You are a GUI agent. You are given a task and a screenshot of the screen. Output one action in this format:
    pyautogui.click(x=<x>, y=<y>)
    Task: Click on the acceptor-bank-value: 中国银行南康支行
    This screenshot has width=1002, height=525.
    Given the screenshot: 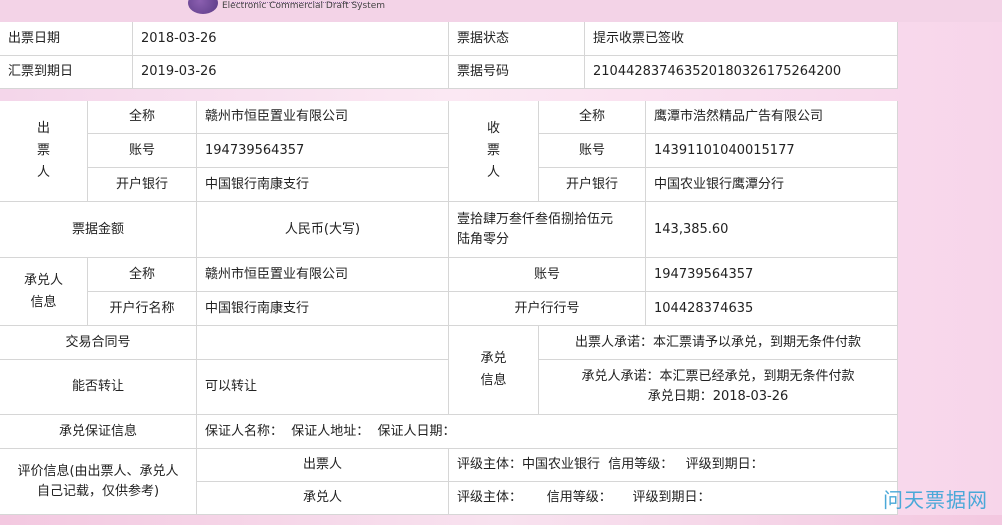 What is the action you would take?
    pyautogui.click(x=323, y=309)
    